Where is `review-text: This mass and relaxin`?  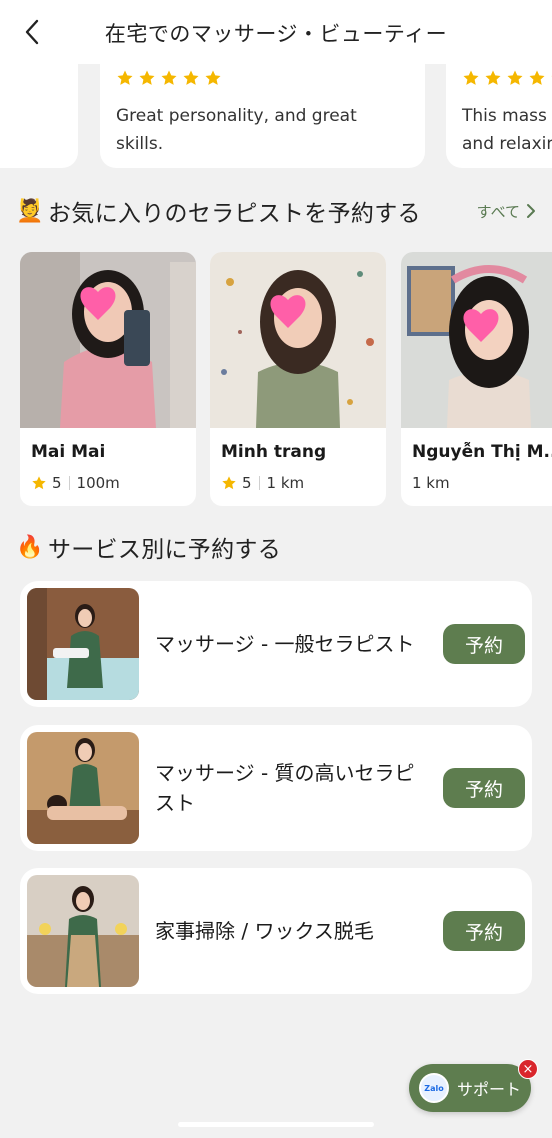
review-text: This mass and relaxin is located at coordinates (507, 130).